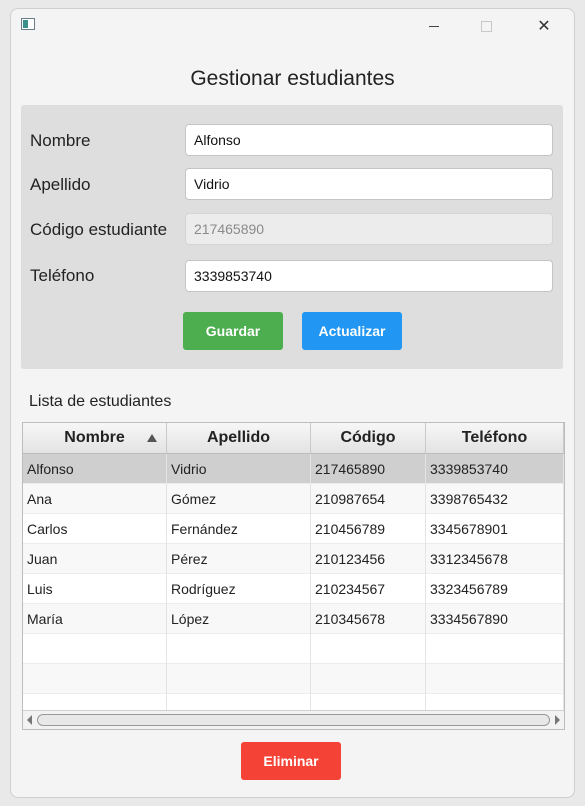 This screenshot has width=585, height=806. I want to click on table-cell: 210987654, so click(368, 499).